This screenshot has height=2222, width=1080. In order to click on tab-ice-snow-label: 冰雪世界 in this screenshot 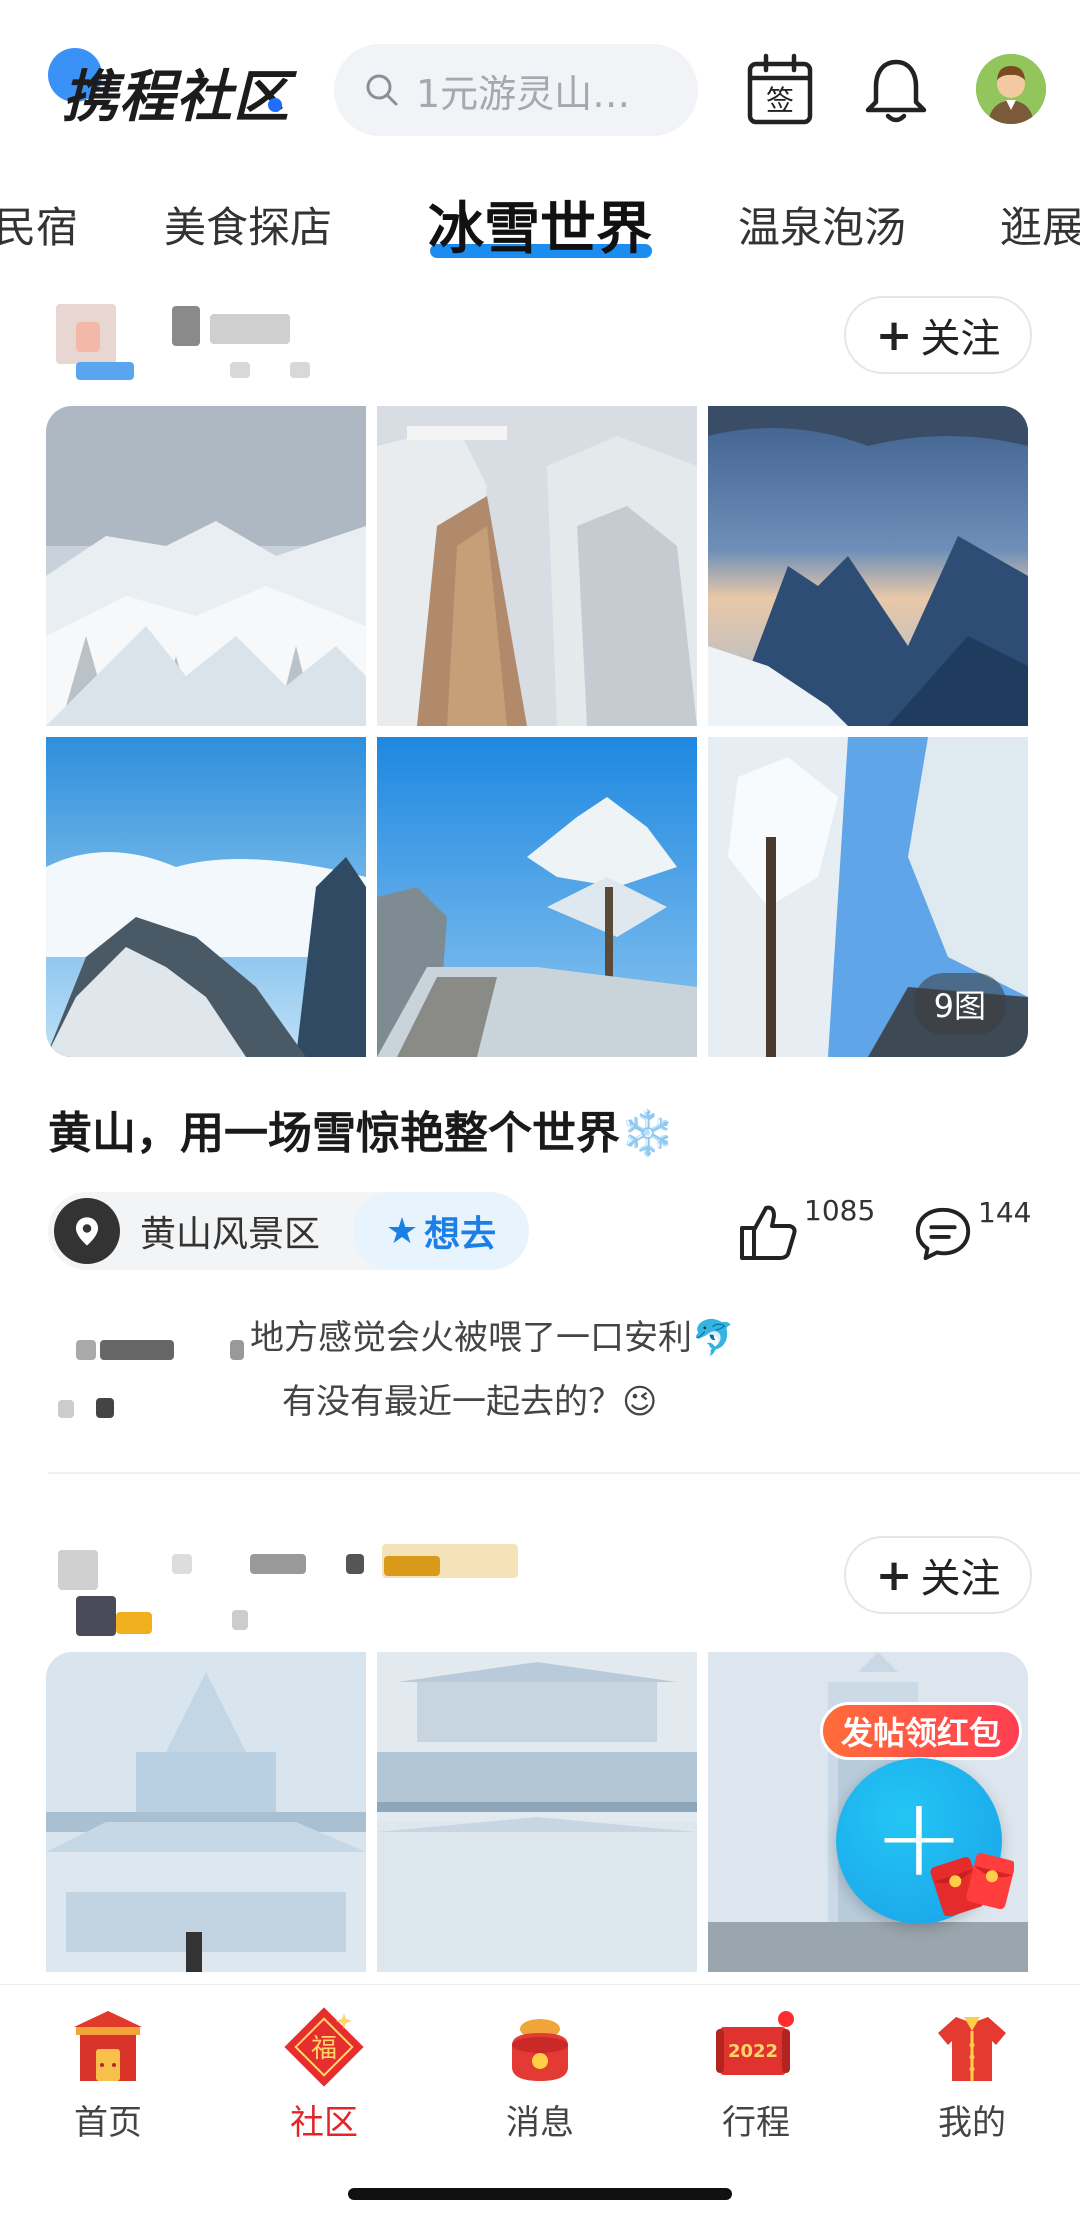, I will do `click(540, 229)`.